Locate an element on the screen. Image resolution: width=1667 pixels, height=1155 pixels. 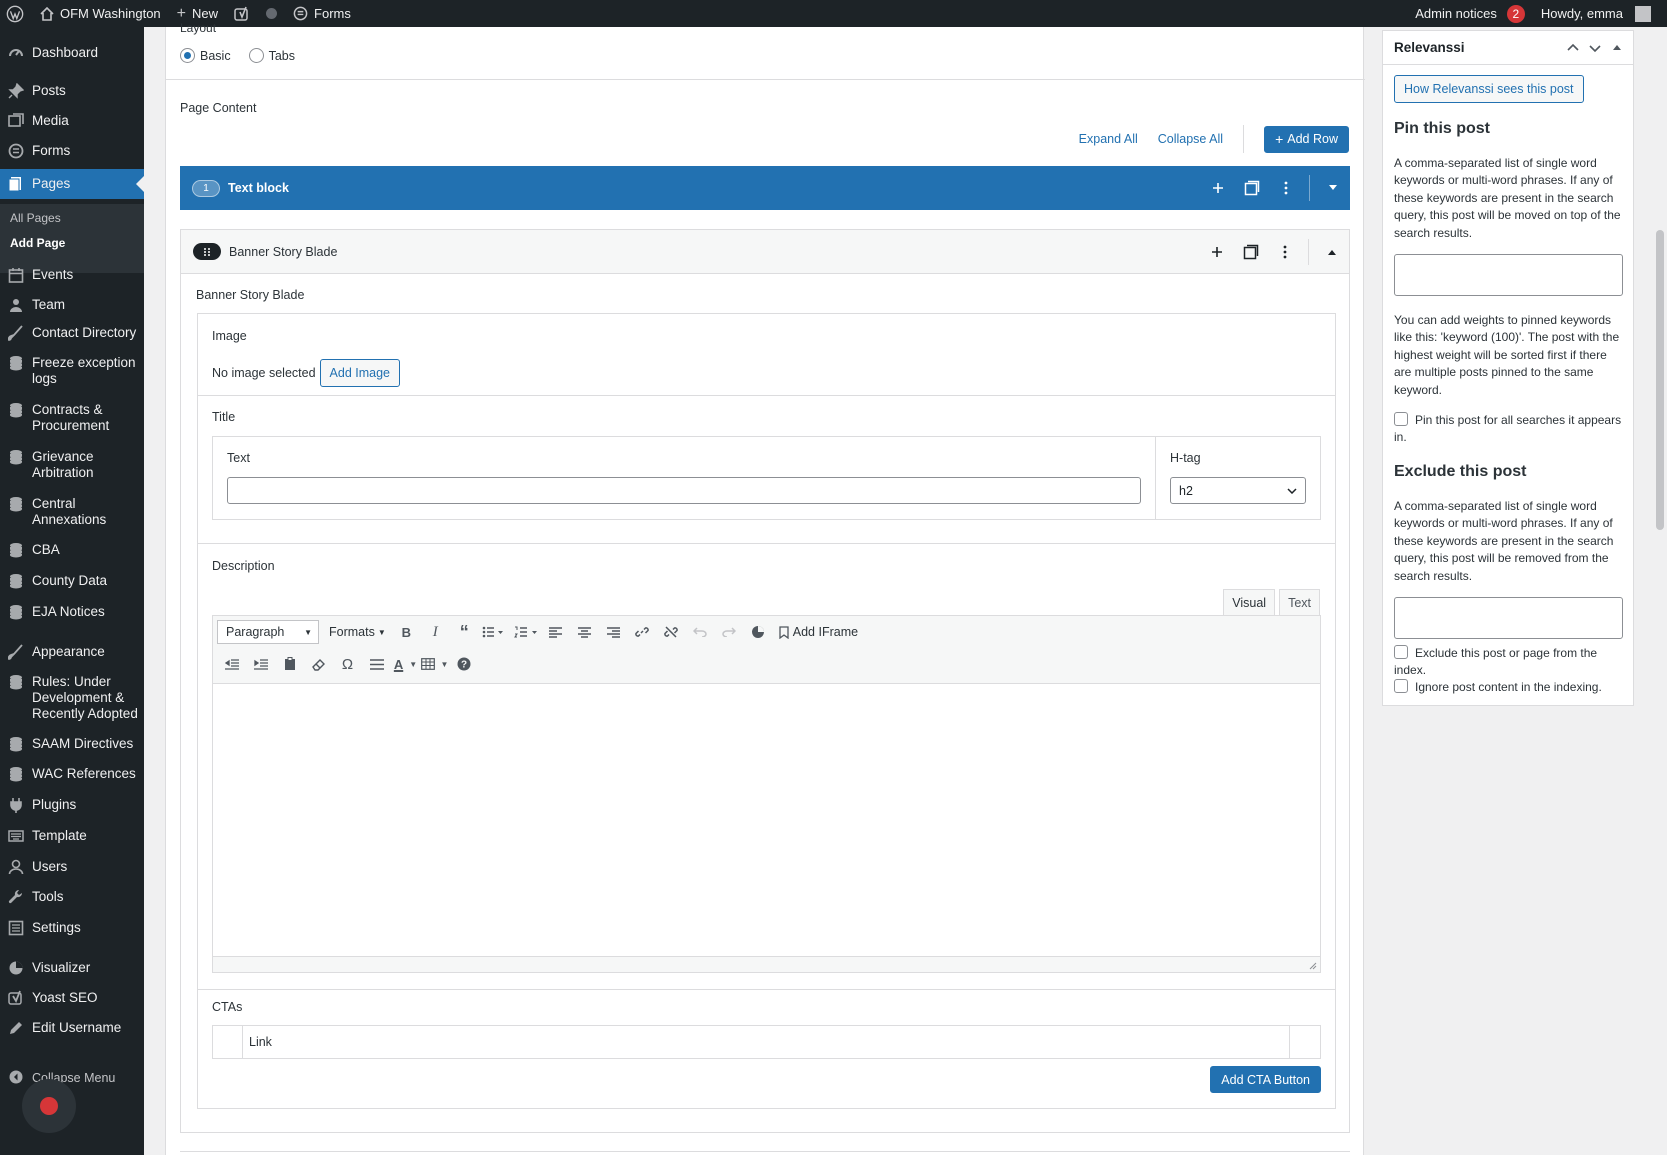
align-left-icon is located at coordinates (555, 632).